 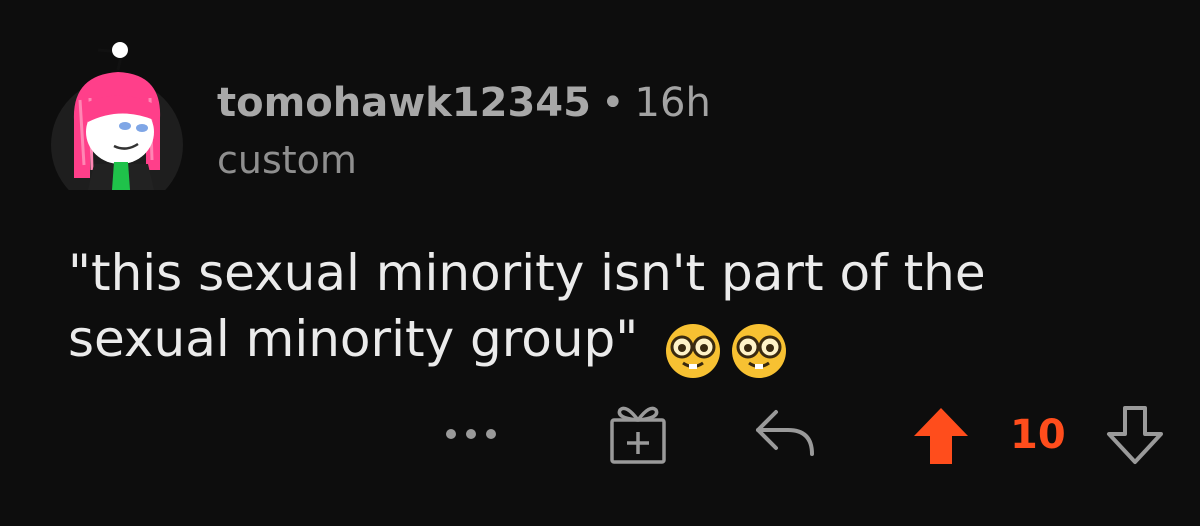 I want to click on more-options-button, so click(x=471, y=434).